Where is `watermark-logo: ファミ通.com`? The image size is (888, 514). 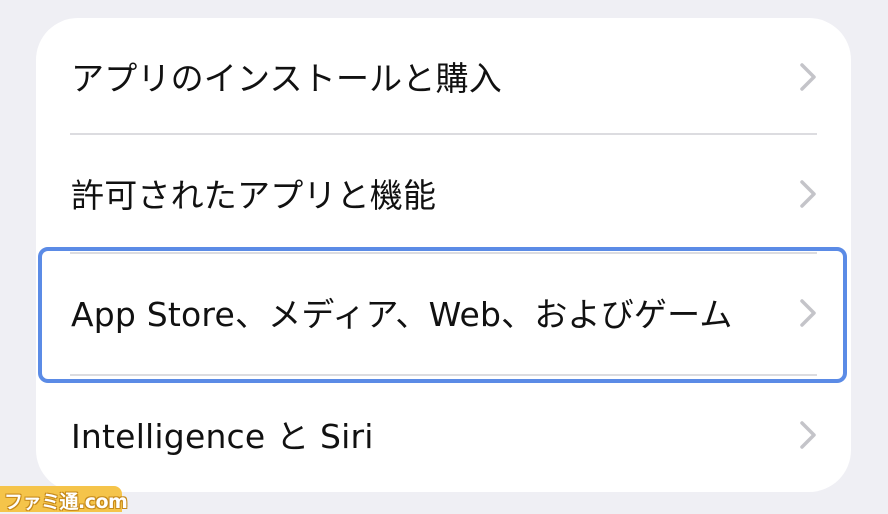
watermark-logo: ファミ通.com is located at coordinates (64, 499).